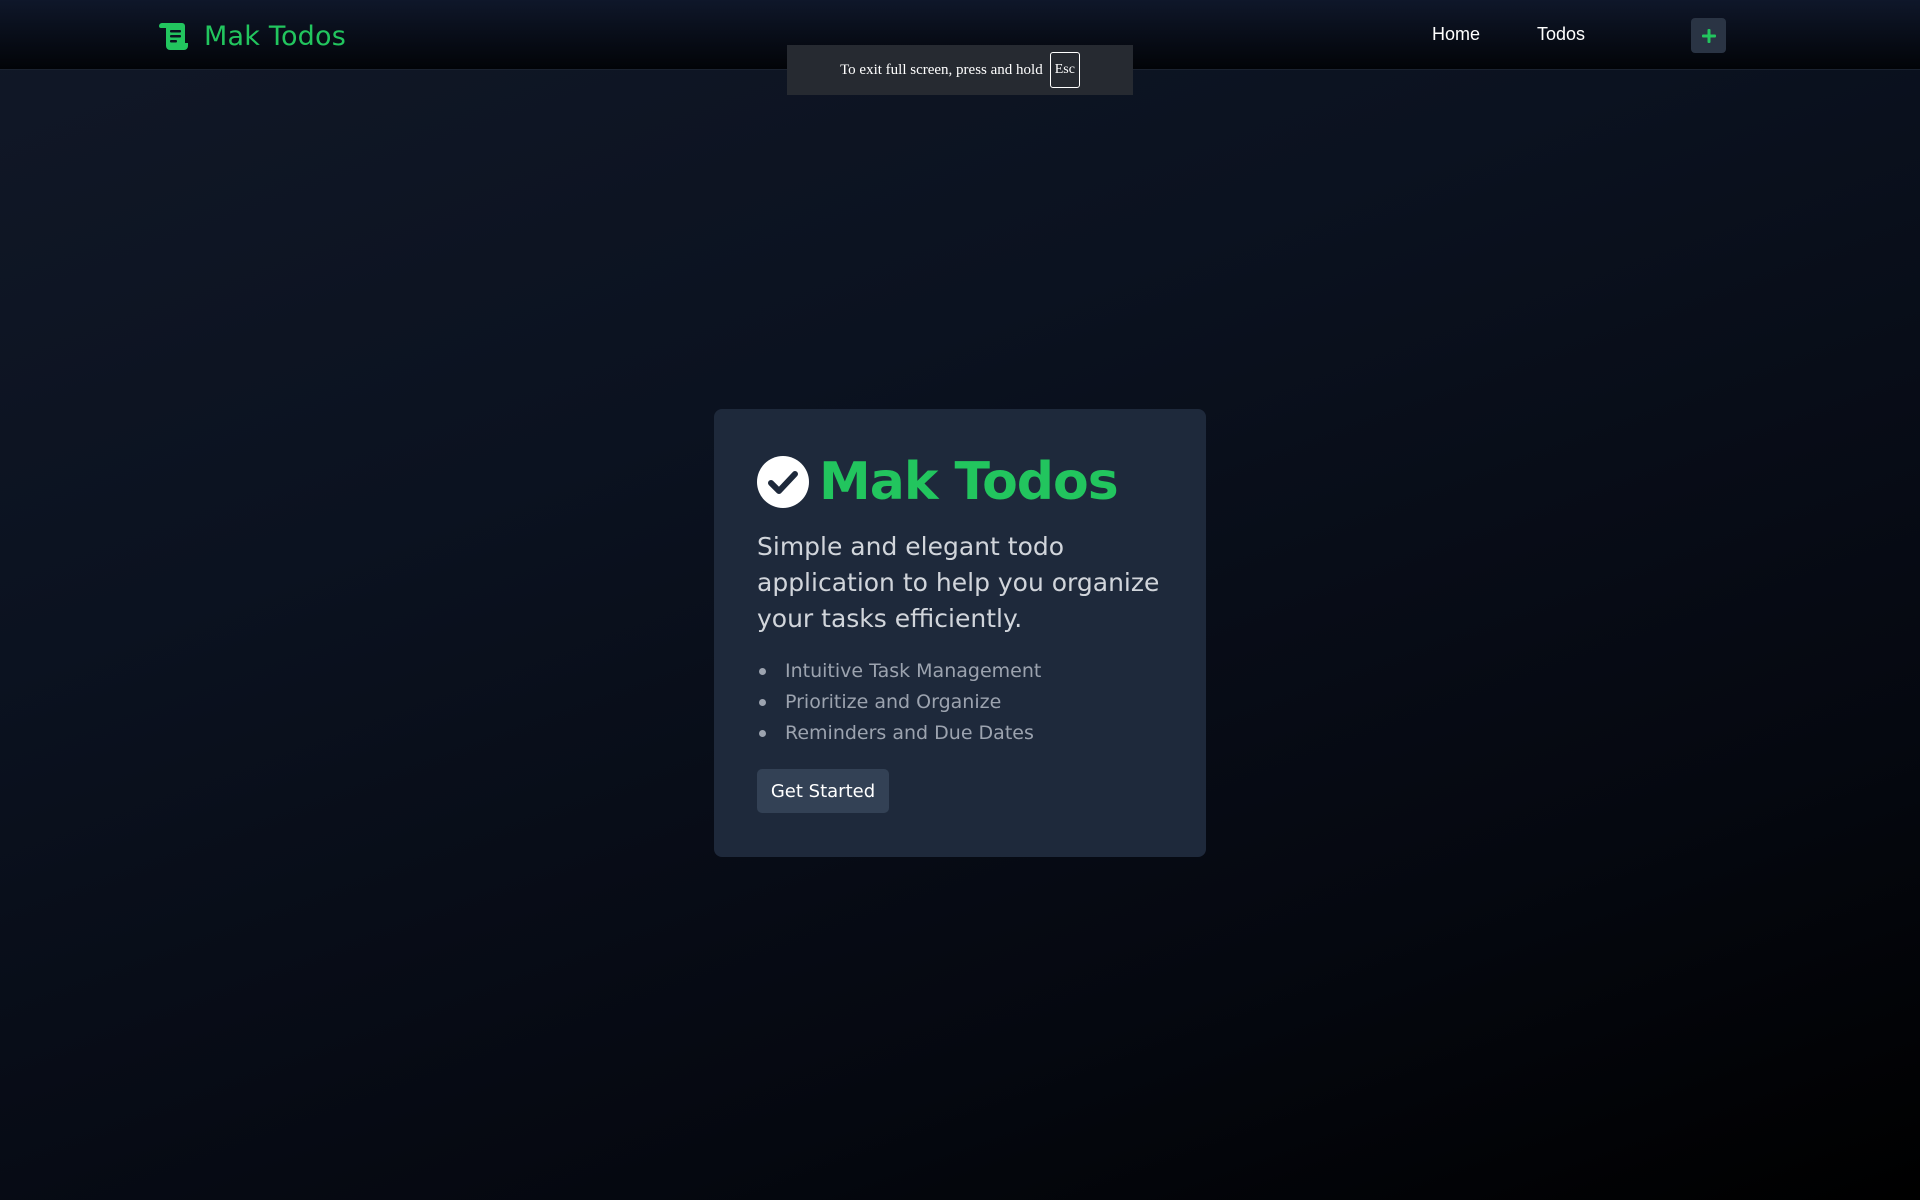 This screenshot has height=1200, width=1920. What do you see at coordinates (893, 702) in the screenshot?
I see `feature-label: Prioritize and Organize` at bounding box center [893, 702].